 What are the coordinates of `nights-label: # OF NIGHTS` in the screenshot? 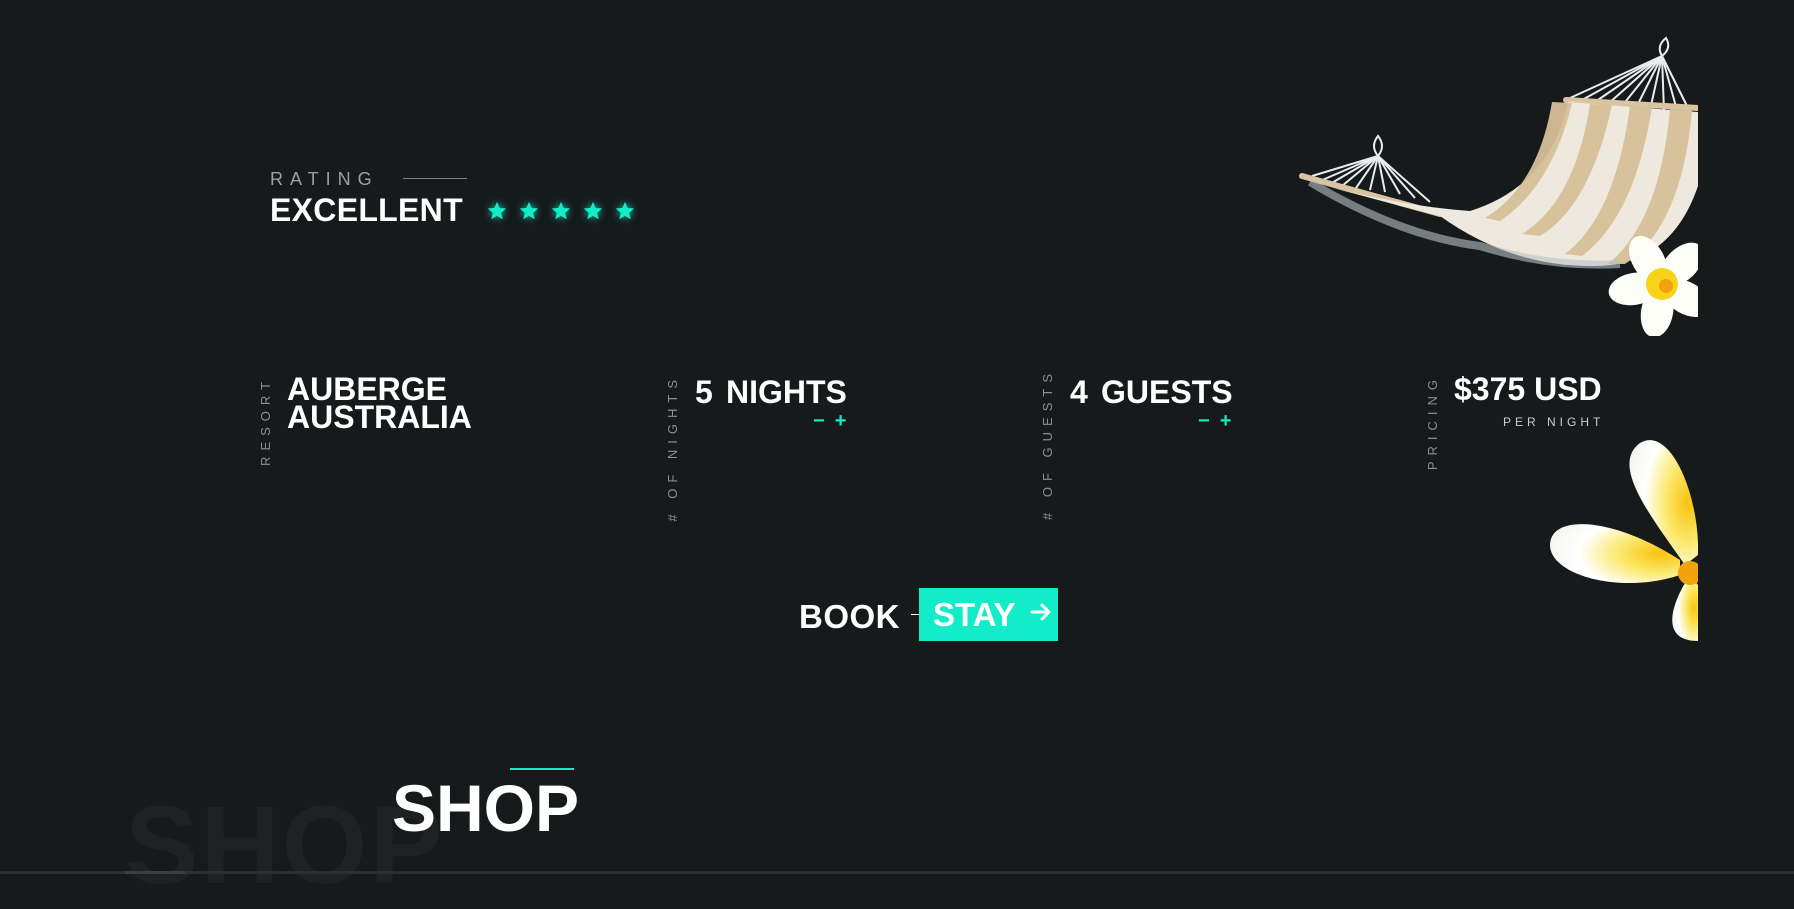 It's located at (672, 448).